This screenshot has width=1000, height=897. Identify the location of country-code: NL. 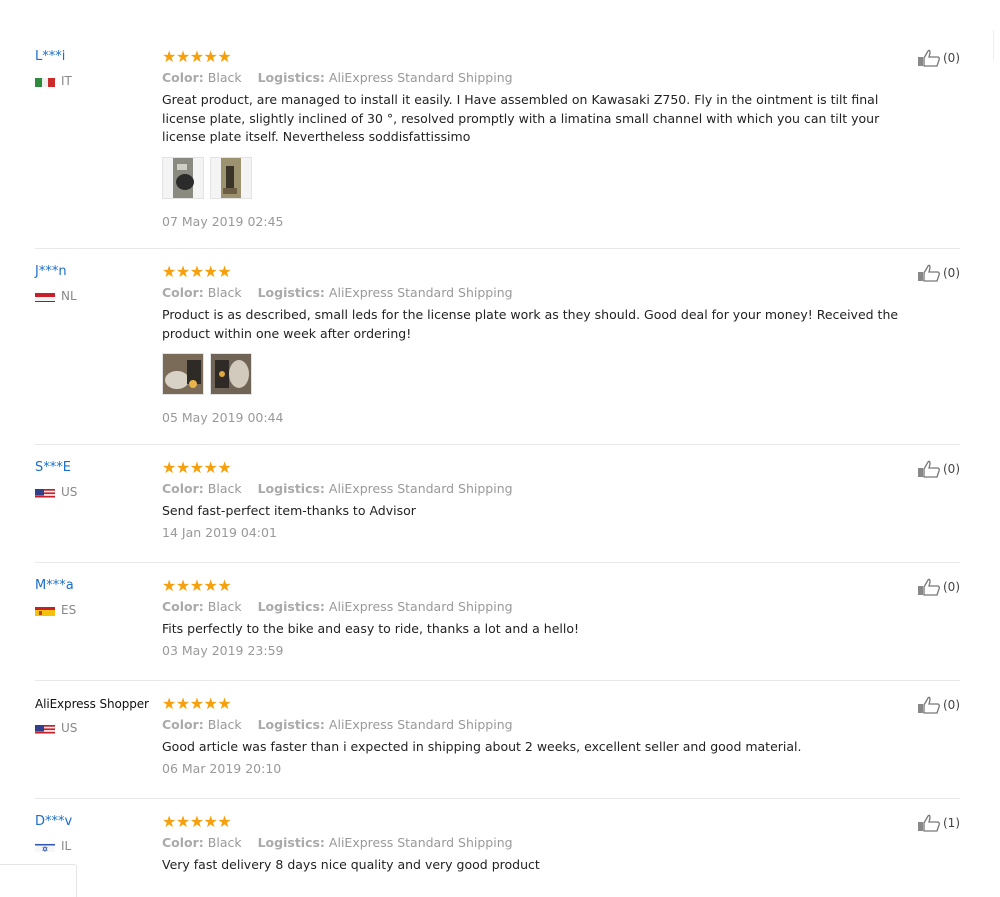
(69, 296).